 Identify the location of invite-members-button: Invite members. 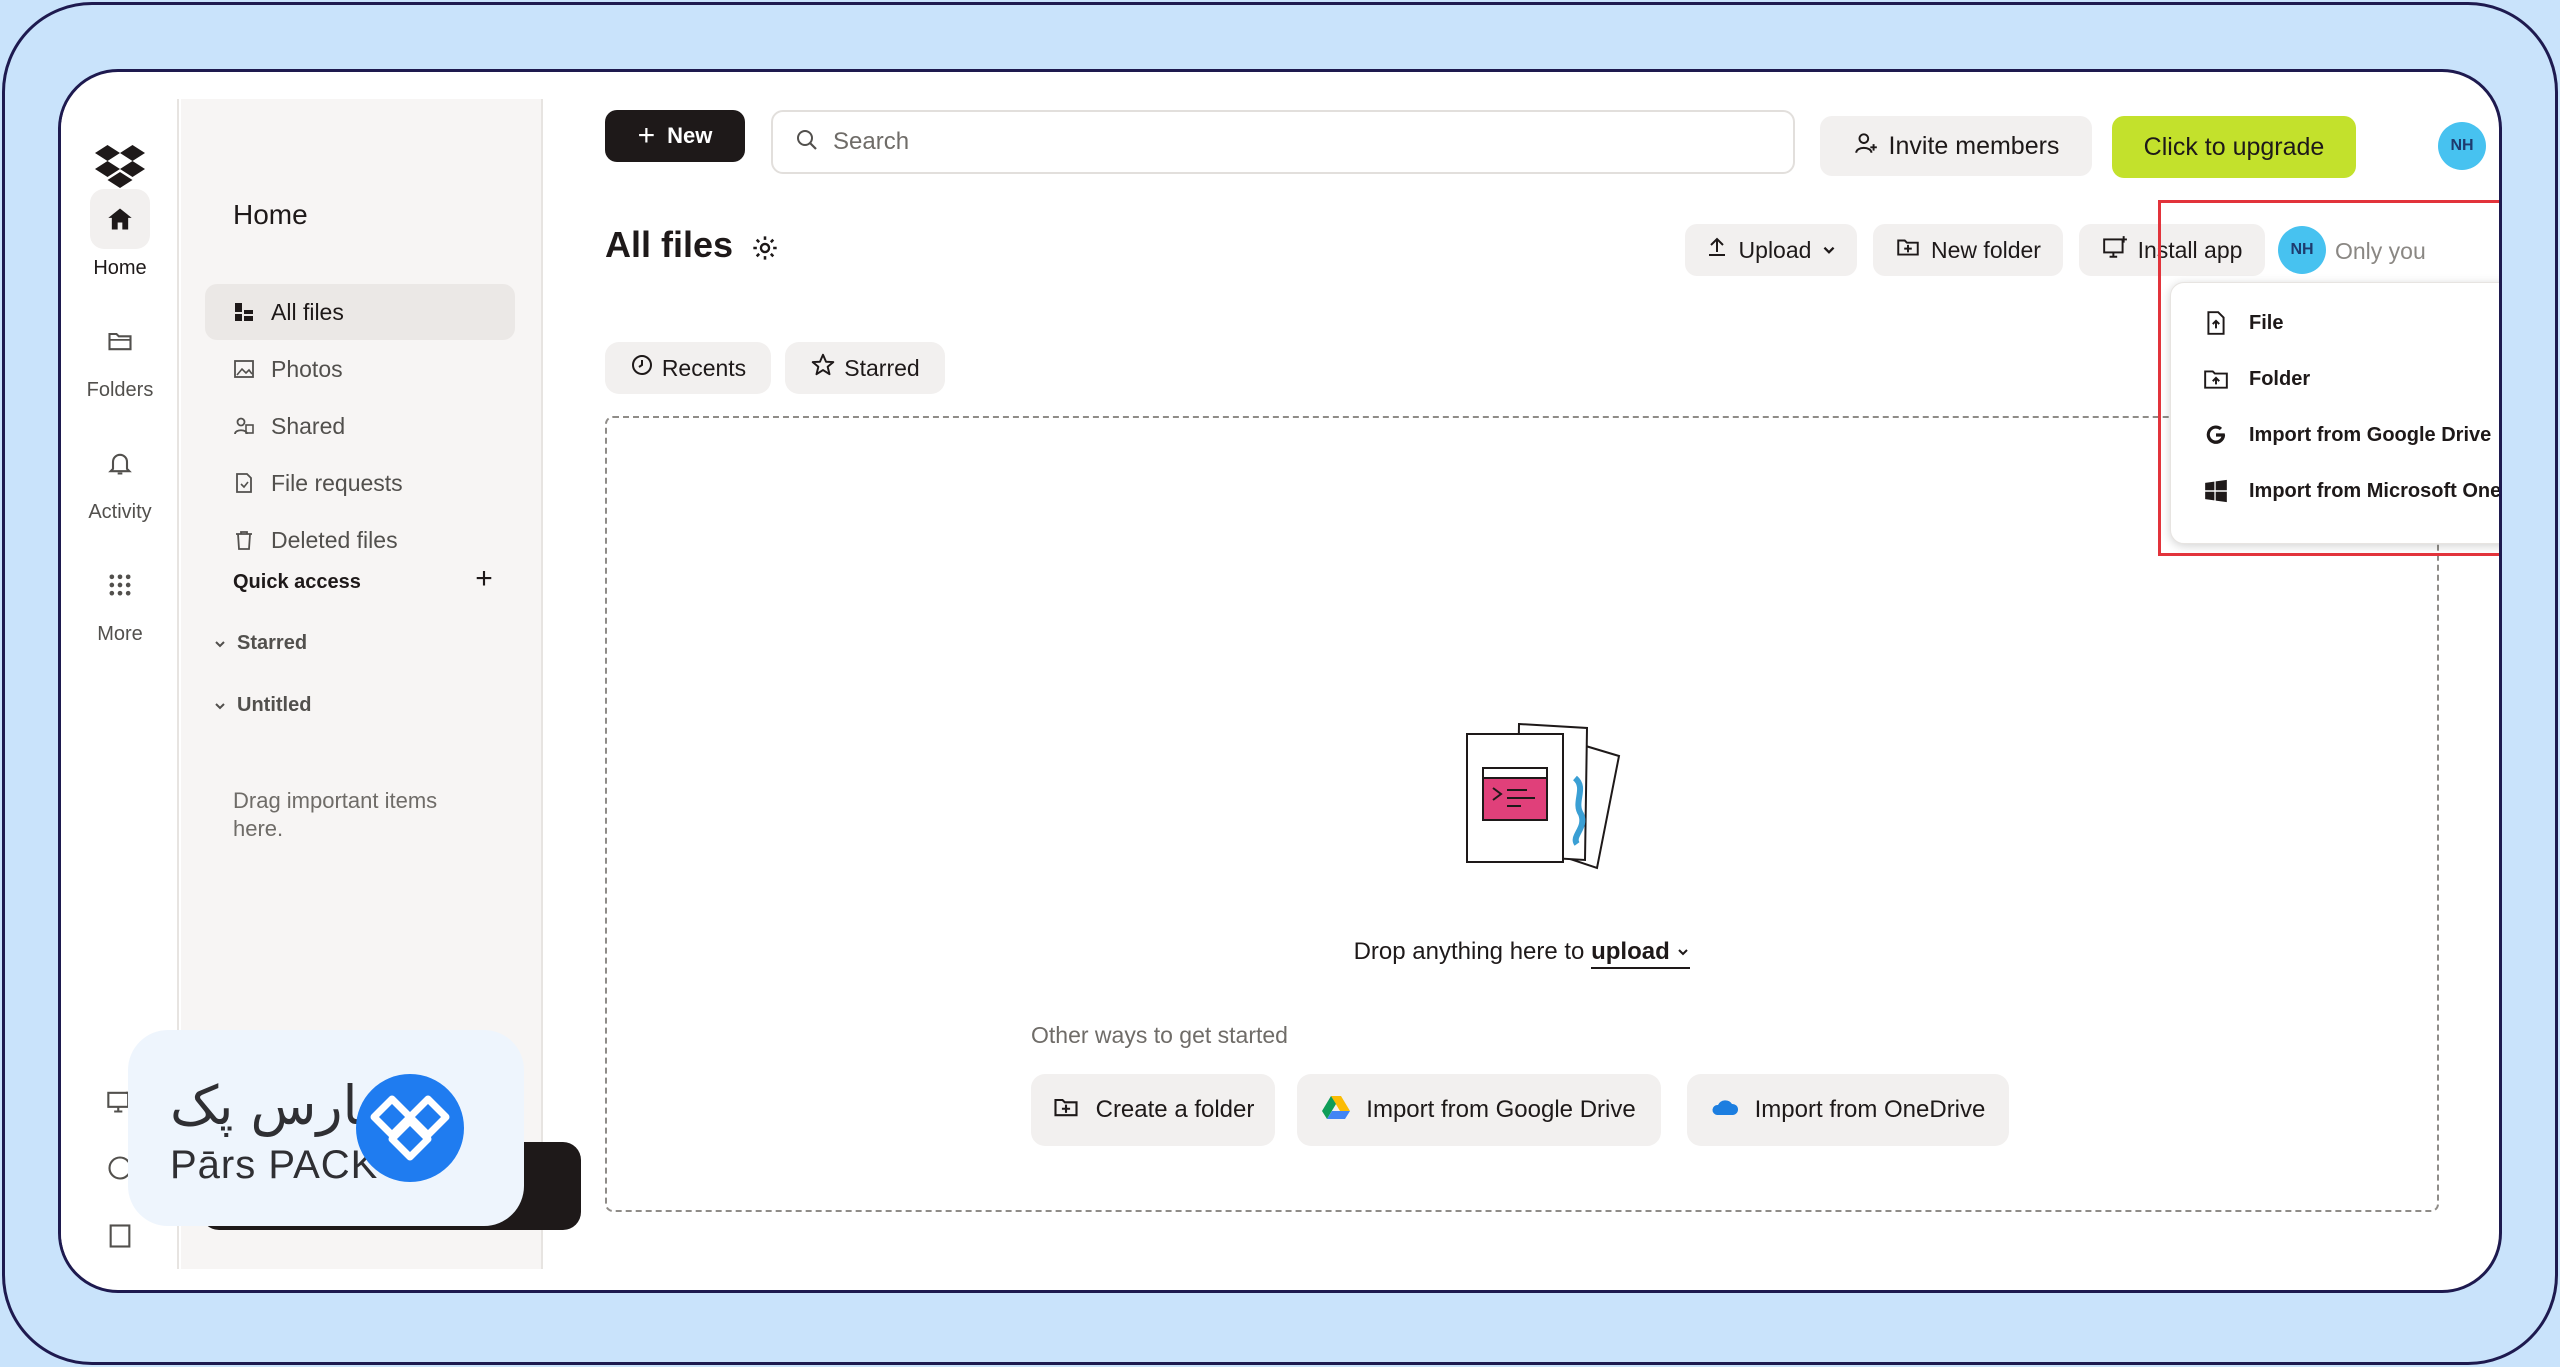
(1956, 146).